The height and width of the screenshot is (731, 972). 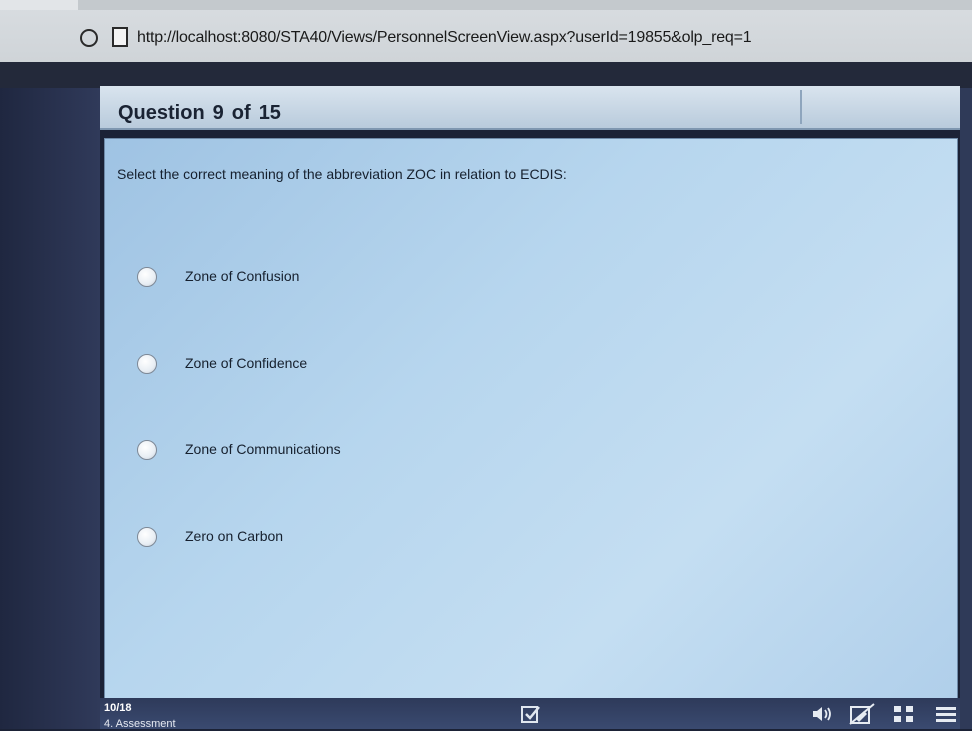 What do you see at coordinates (486, 75) in the screenshot?
I see `window-band` at bounding box center [486, 75].